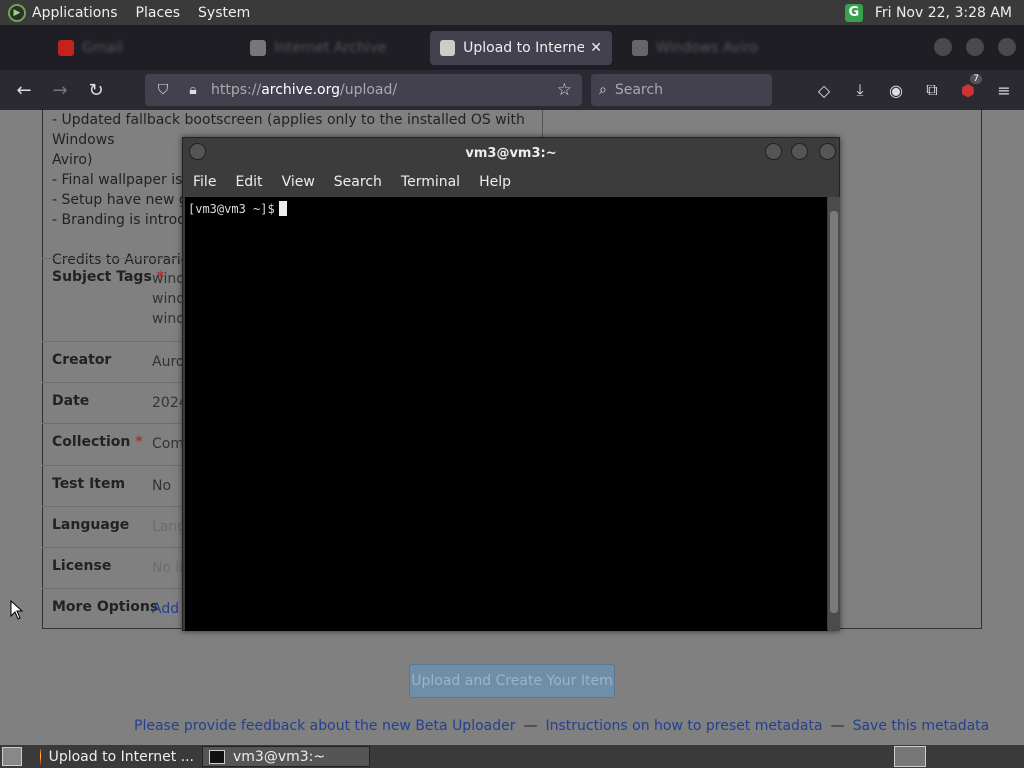  I want to click on gmail-icon, so click(66, 48).